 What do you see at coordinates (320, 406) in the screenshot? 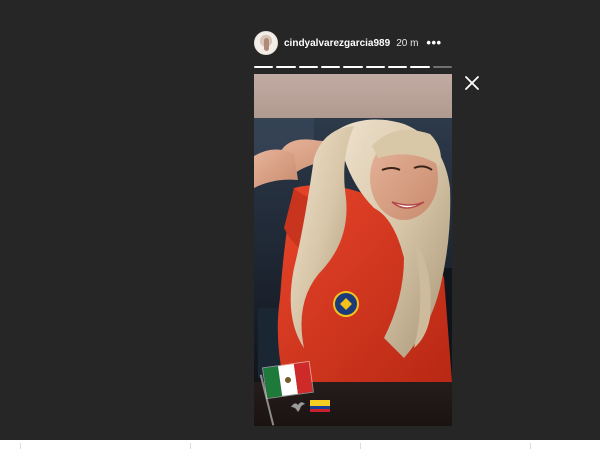
I see `colombia-flag-icon` at bounding box center [320, 406].